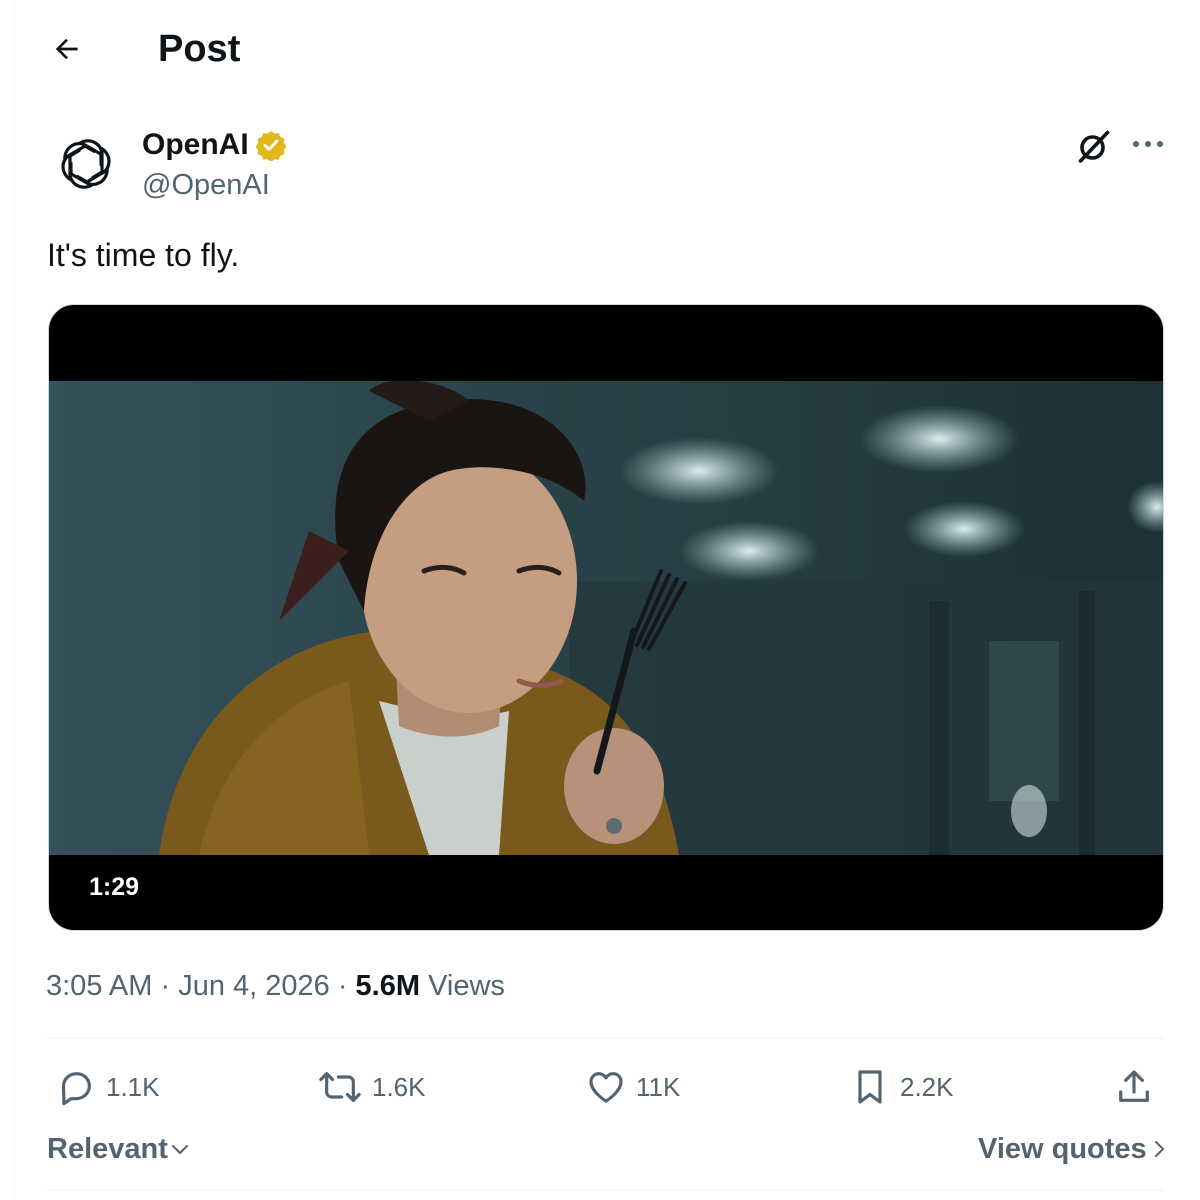 This screenshot has height=1200, width=1200. Describe the element at coordinates (466, 986) in the screenshot. I see `views-label: Views` at that location.